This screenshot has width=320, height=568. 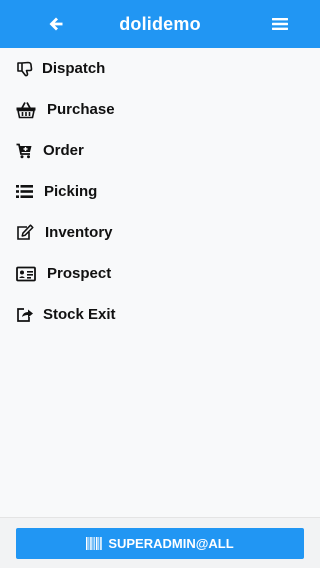 What do you see at coordinates (25, 68) in the screenshot?
I see `thumbs-down-icon` at bounding box center [25, 68].